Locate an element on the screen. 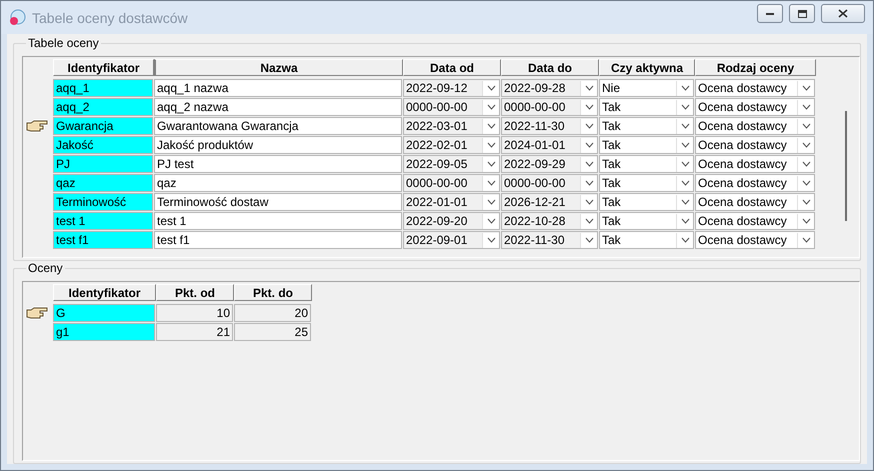 Image resolution: width=874 pixels, height=471 pixels. dropdown-field: 2022-01-01 is located at coordinates (451, 202).